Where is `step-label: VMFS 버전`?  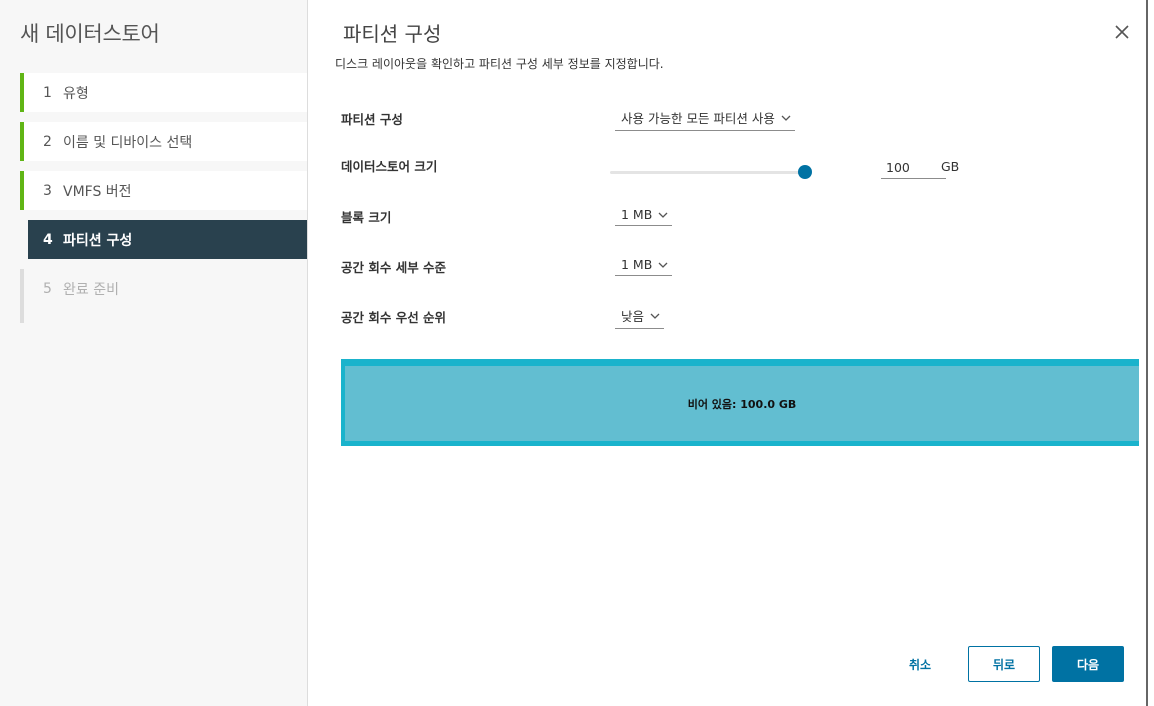
step-label: VMFS 버전 is located at coordinates (97, 191).